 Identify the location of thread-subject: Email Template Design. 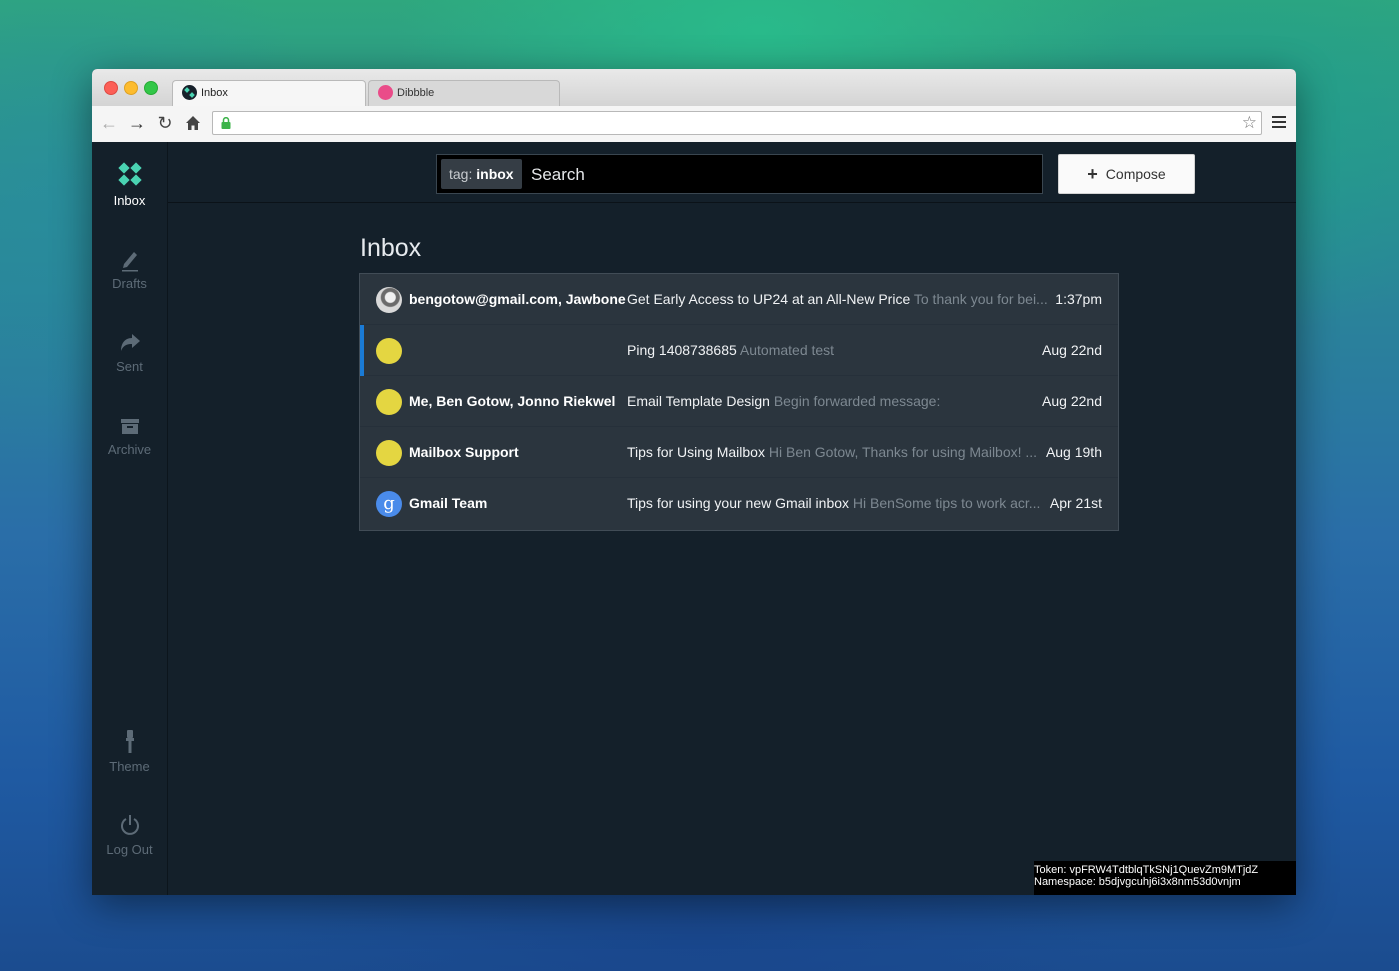
(698, 401).